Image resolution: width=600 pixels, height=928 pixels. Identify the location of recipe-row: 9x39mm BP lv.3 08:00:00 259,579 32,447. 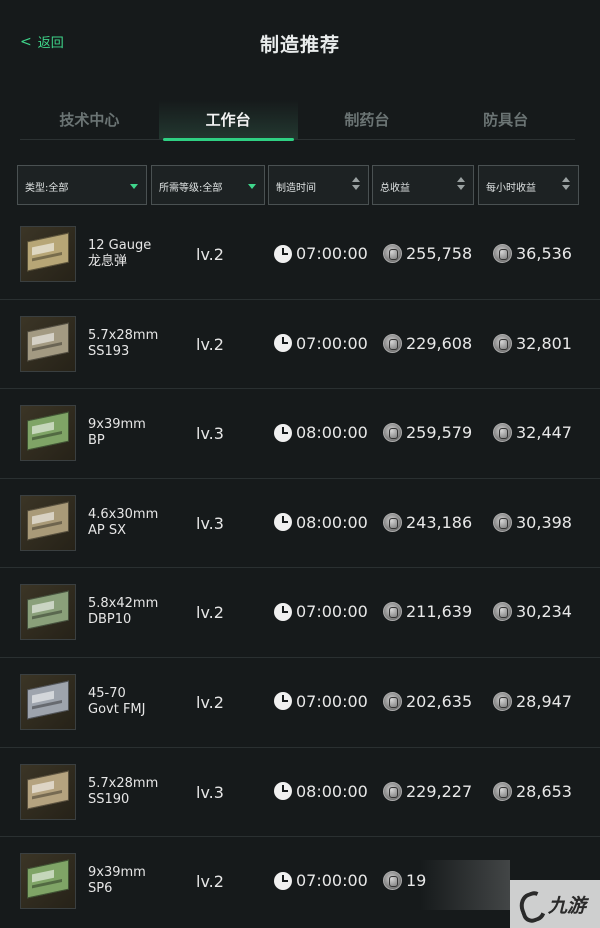
(300, 434).